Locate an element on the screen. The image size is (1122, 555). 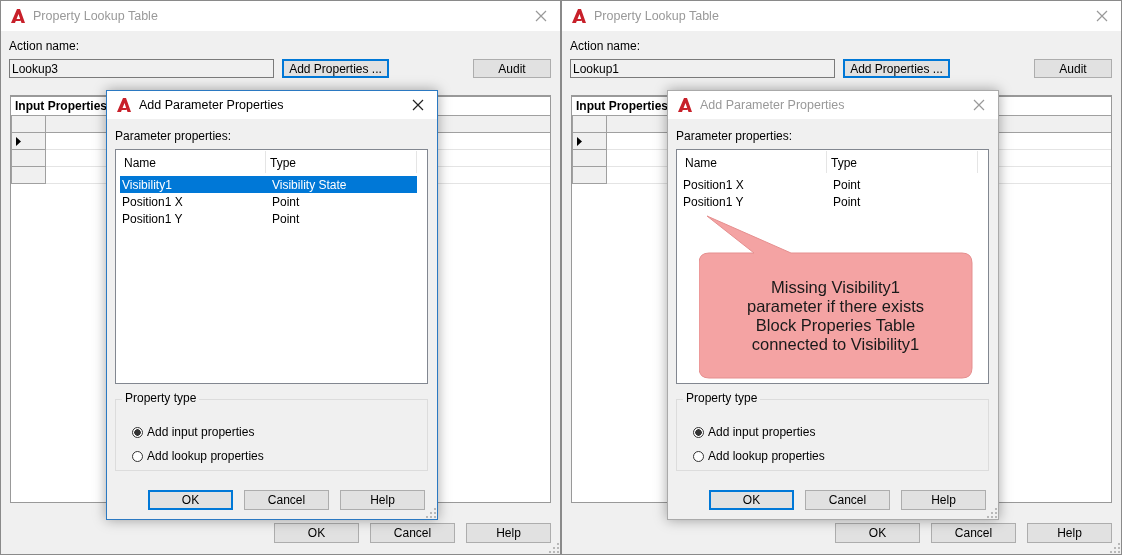
list-row: Visibility1 Visibility State is located at coordinates (268, 184).